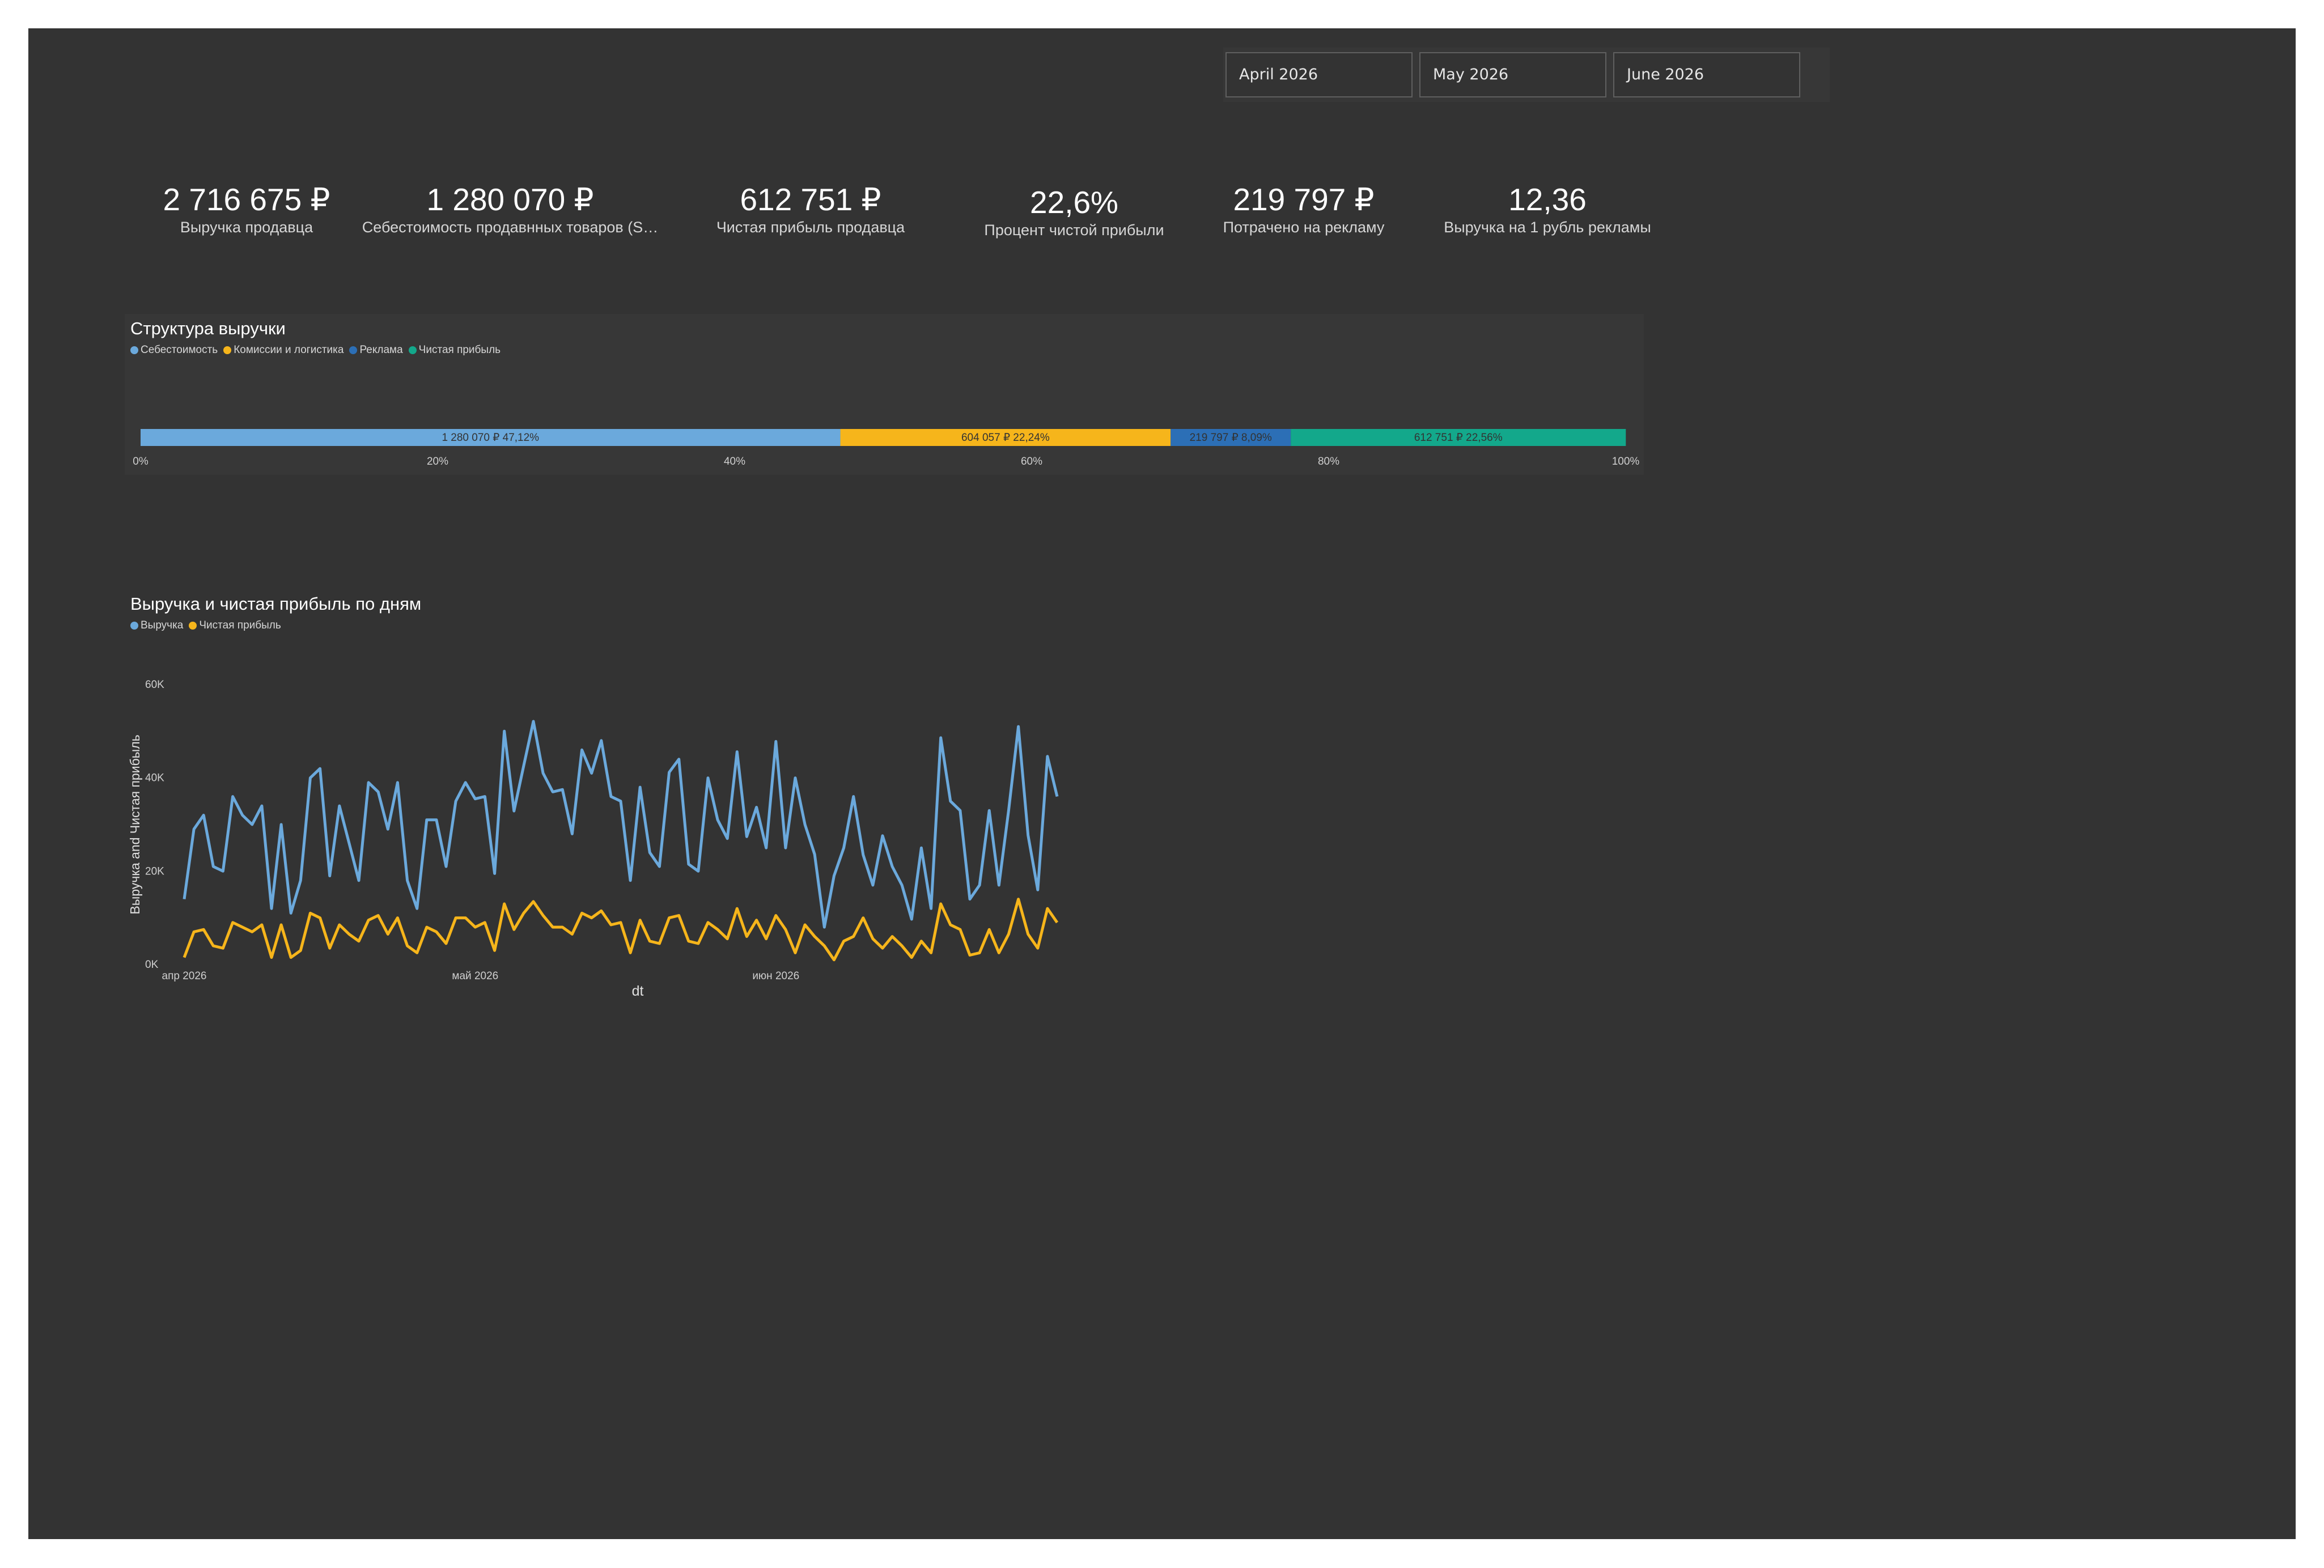  I want to click on kpi-label: Выручка продавца, so click(246, 227).